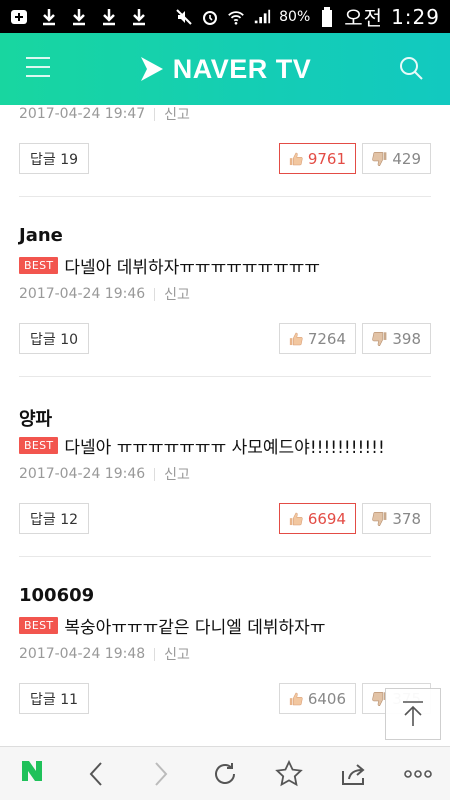 The image size is (450, 800). I want to click on like-button: 6406, so click(317, 698).